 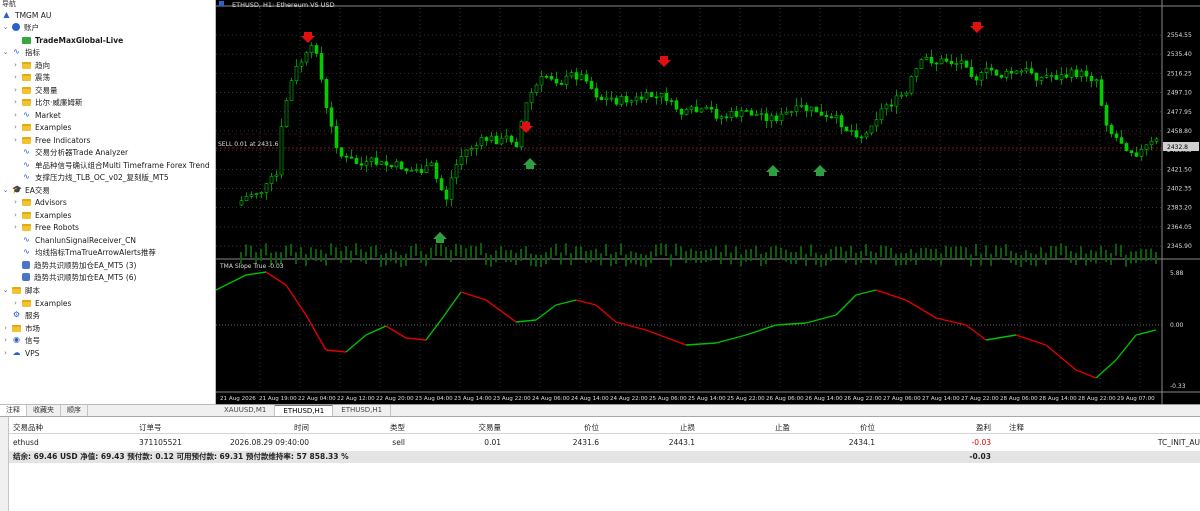 I want to click on tree-item-services: ⚙ 服务, so click(x=26, y=315).